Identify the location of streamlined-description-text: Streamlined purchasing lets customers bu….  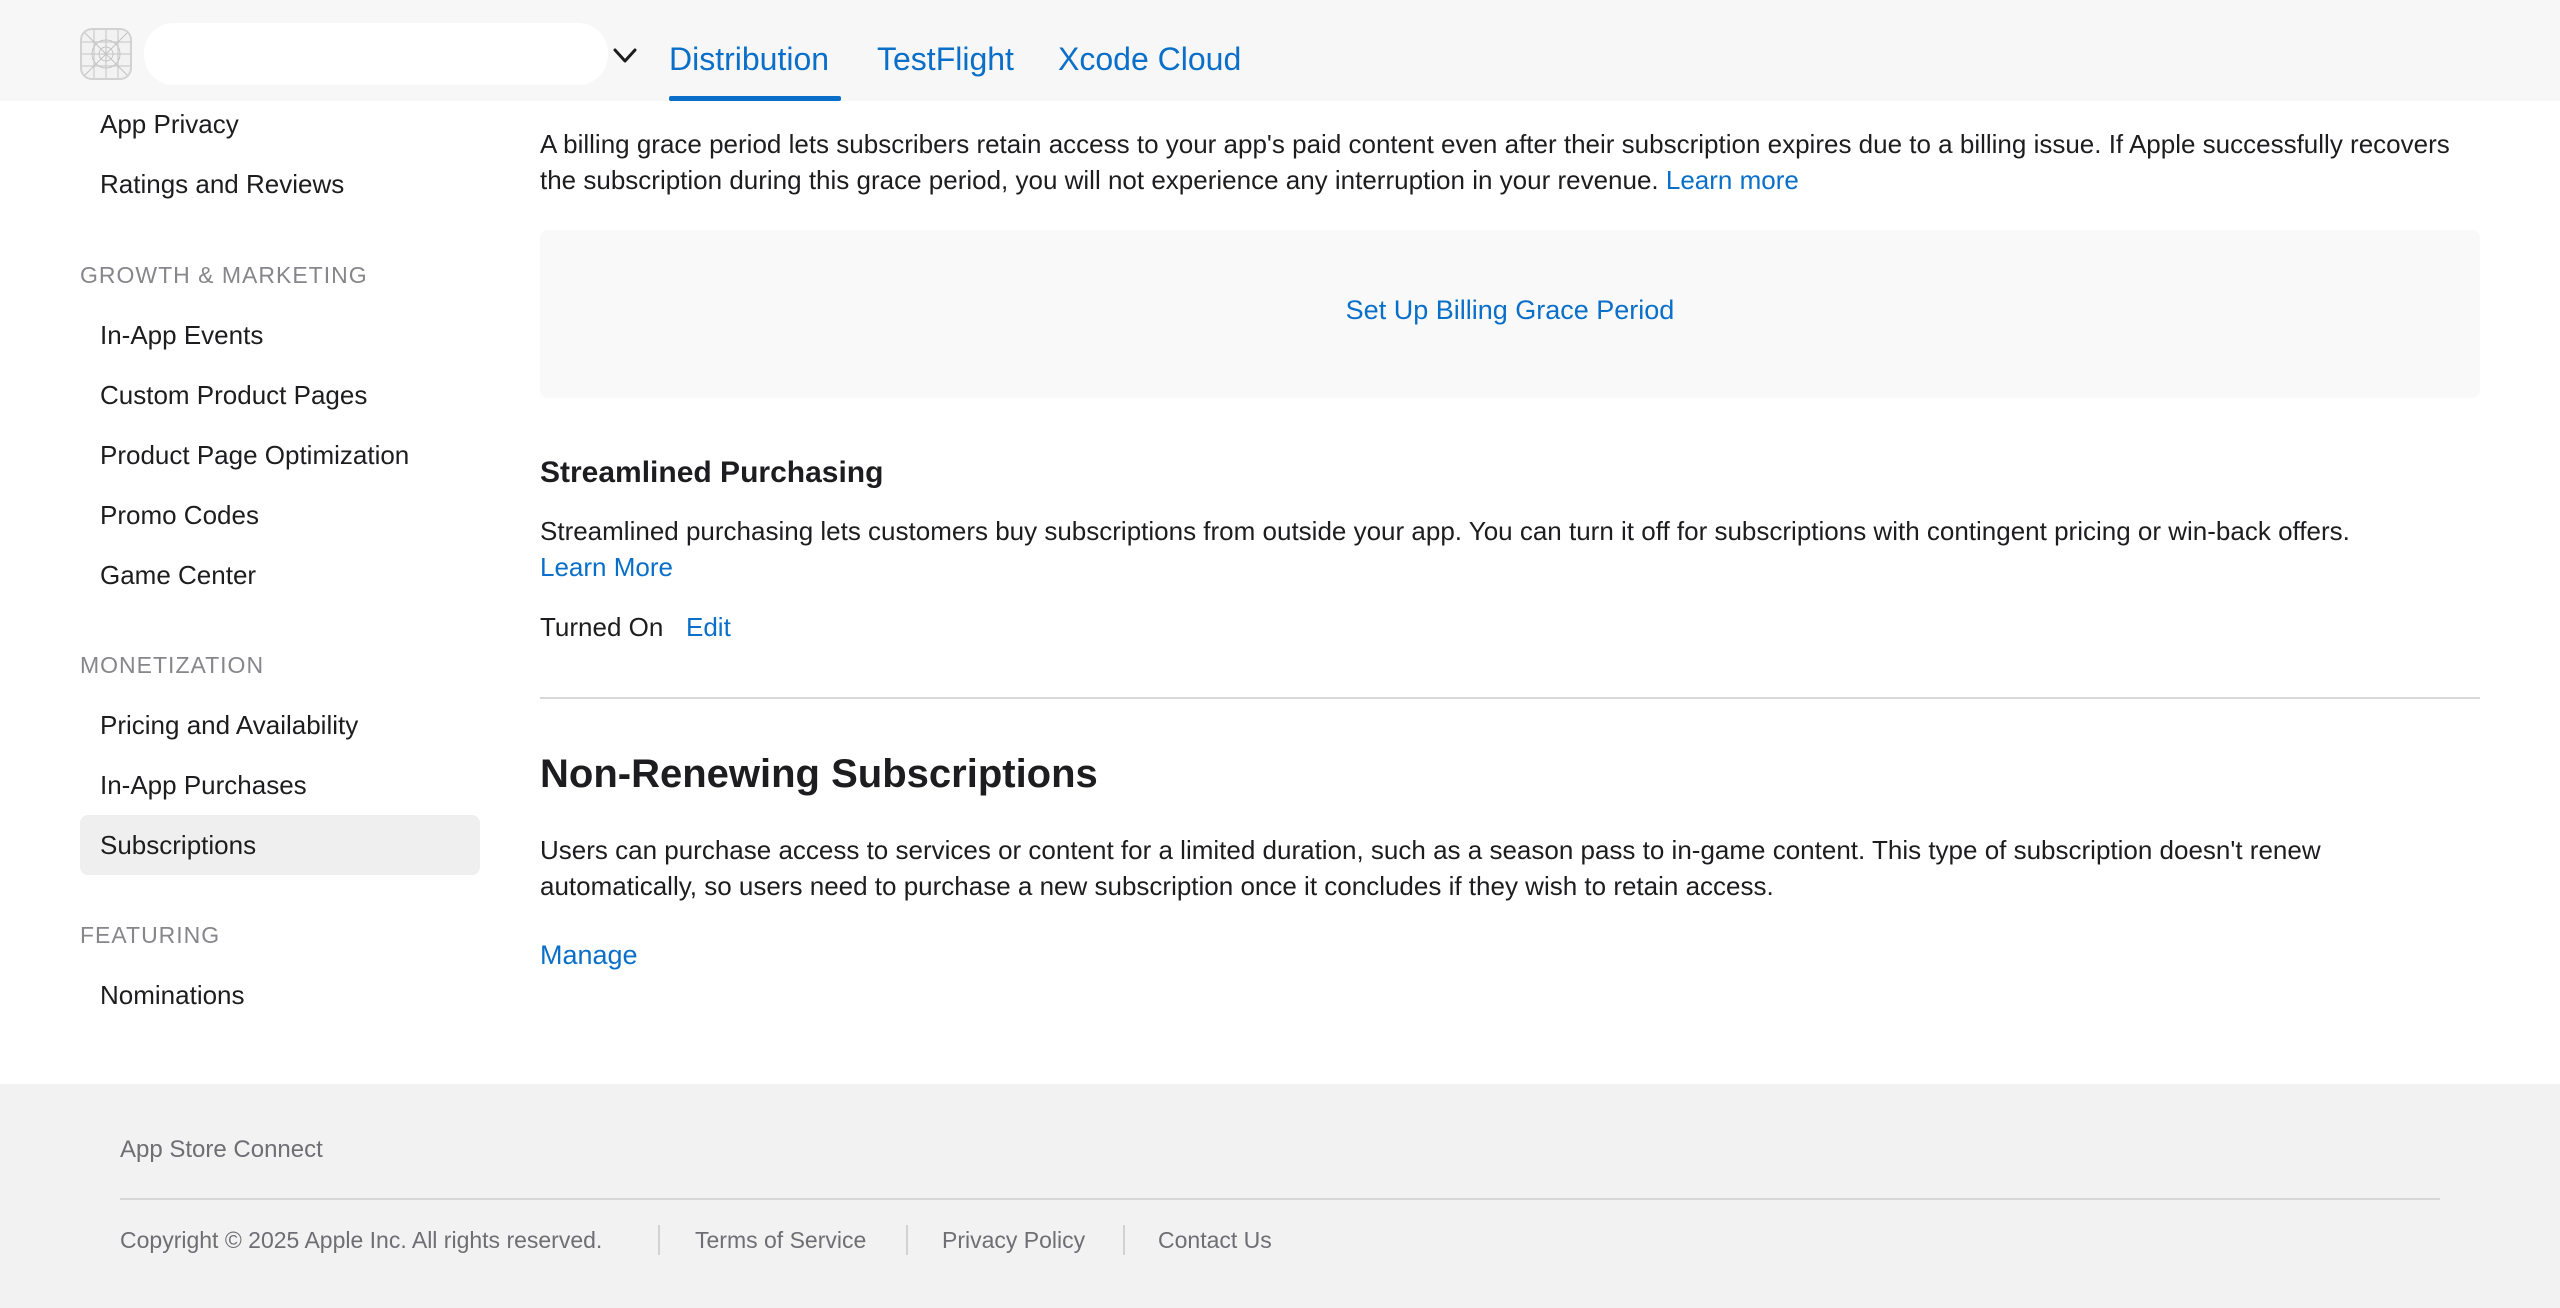
(1445, 531).